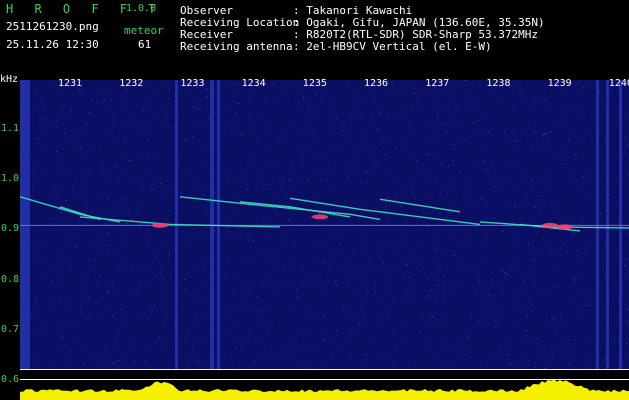 The width and height of the screenshot is (629, 400). I want to click on x-tick-label: 1237, so click(437, 83).